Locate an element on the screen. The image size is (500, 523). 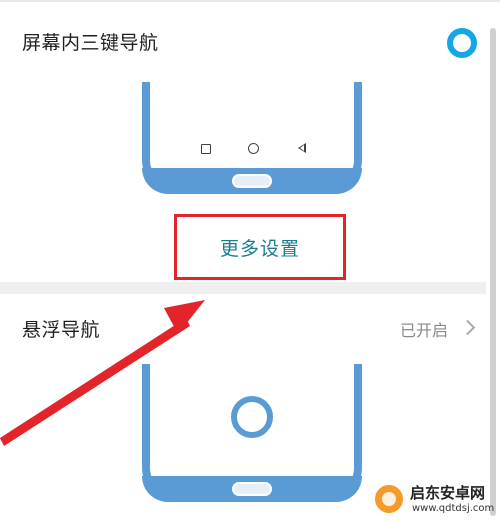
floating-dock-icon is located at coordinates (252, 417).